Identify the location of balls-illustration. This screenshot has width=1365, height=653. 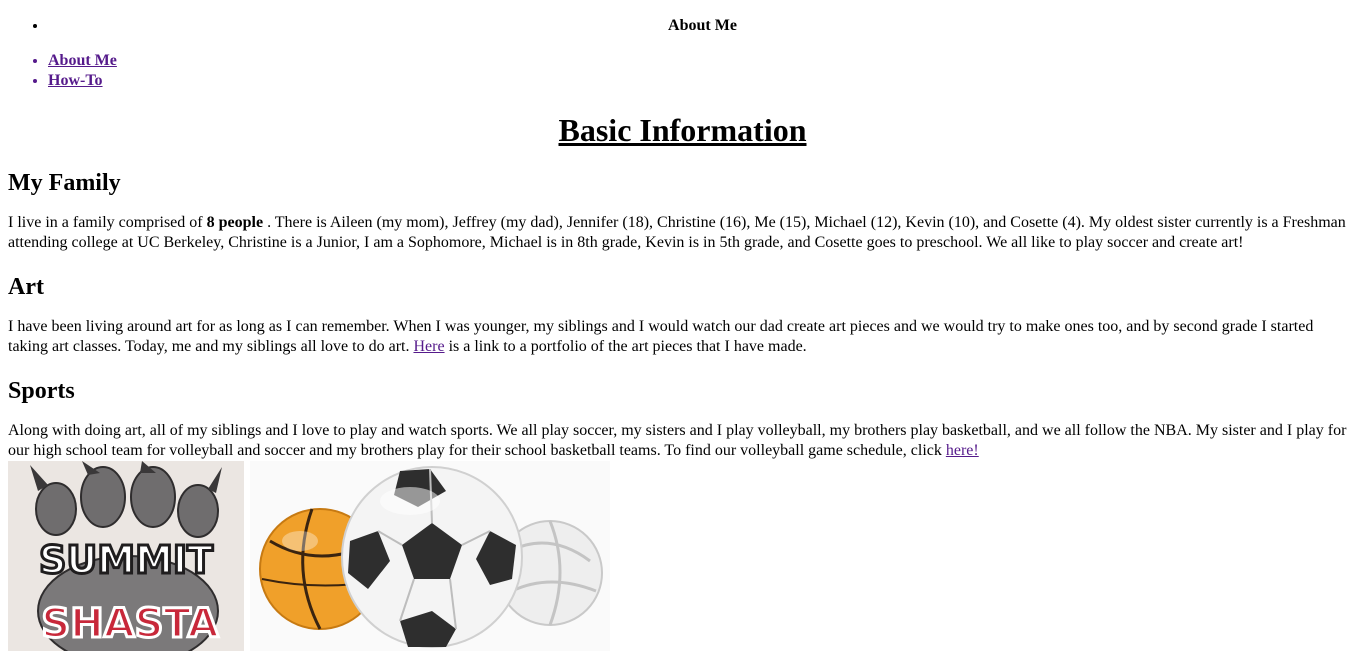
(430, 556).